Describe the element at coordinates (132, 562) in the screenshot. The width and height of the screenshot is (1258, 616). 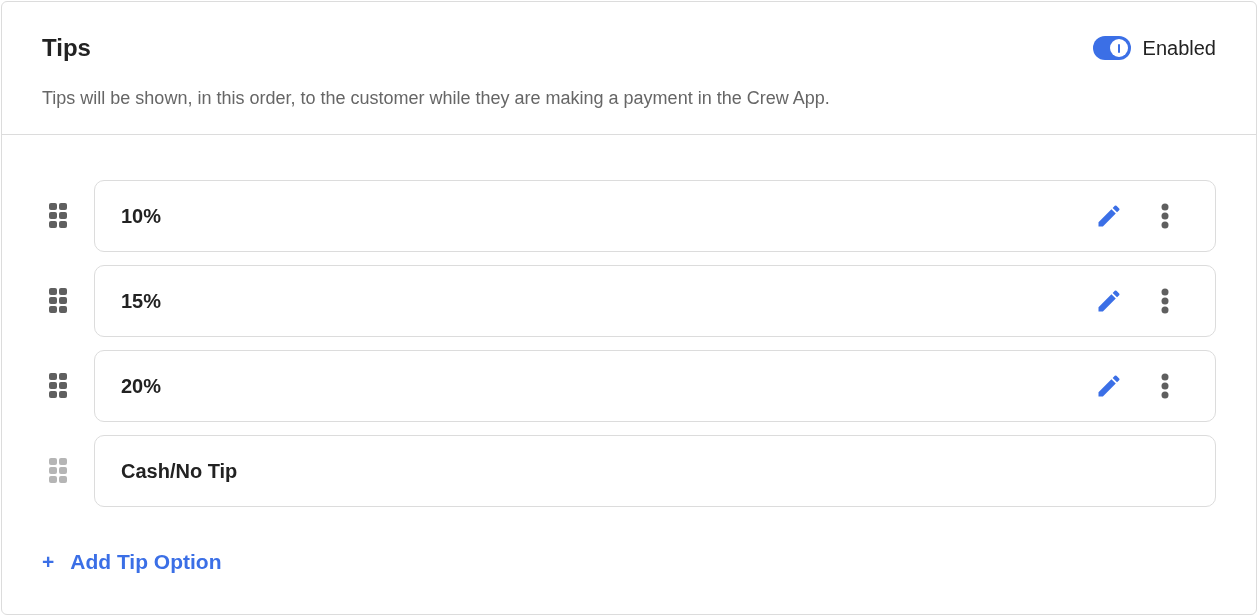
I see `add-tip-option-link: + Add Tip Option` at that location.